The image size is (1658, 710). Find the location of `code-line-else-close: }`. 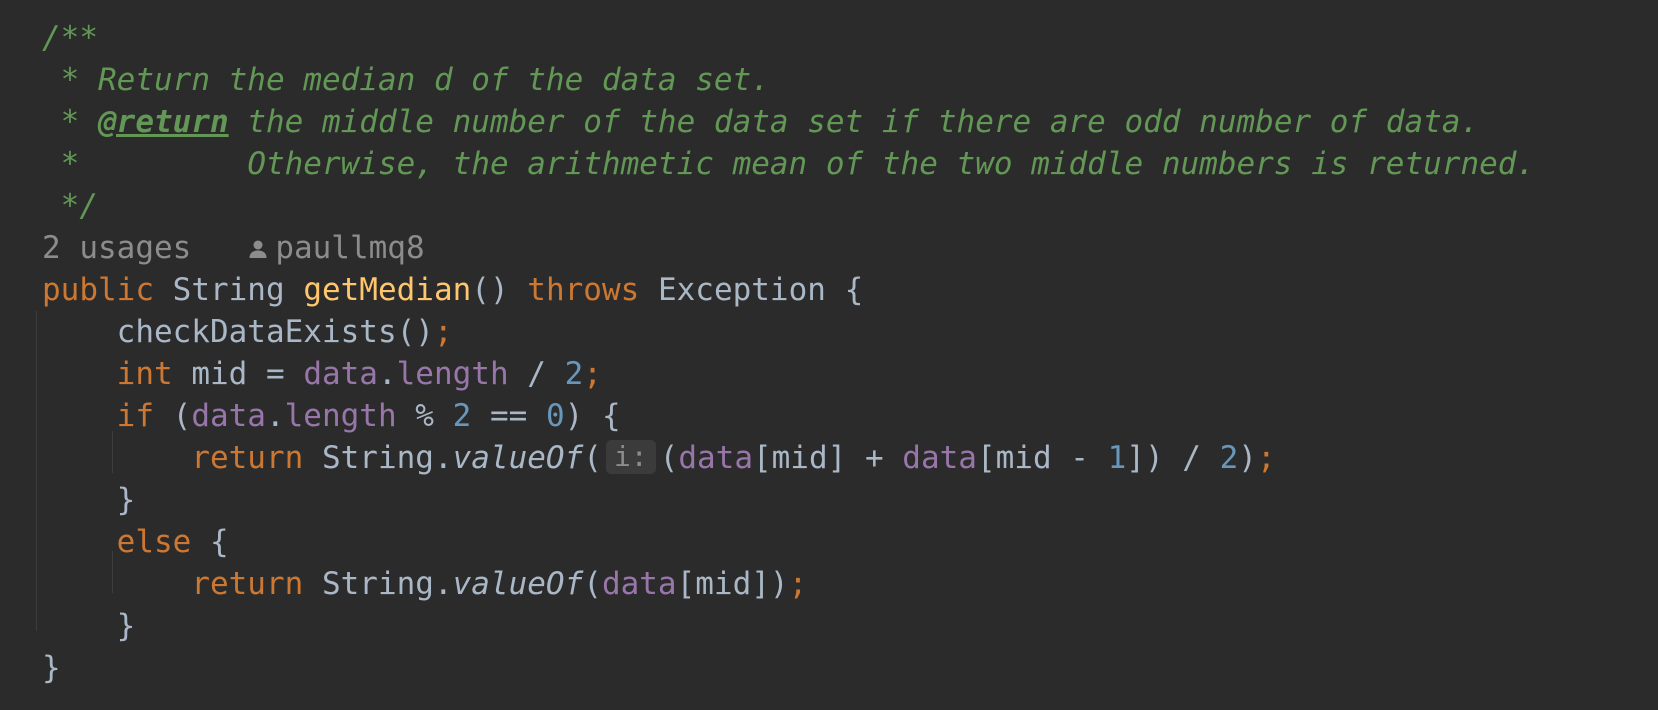

code-line-else-close: } is located at coordinates (126, 626).